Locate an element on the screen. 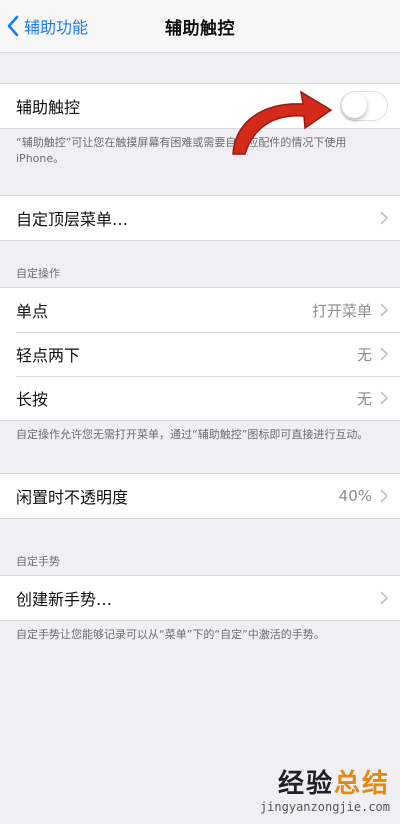 Image resolution: width=400 pixels, height=824 pixels. double-tap-row: 轻点两下 无 is located at coordinates (200, 354).